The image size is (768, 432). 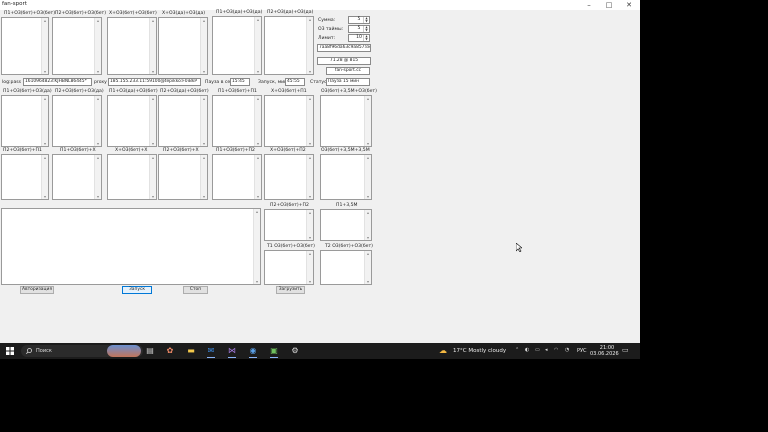 What do you see at coordinates (137, 290) in the screenshot?
I see `start-button: Запуск` at bounding box center [137, 290].